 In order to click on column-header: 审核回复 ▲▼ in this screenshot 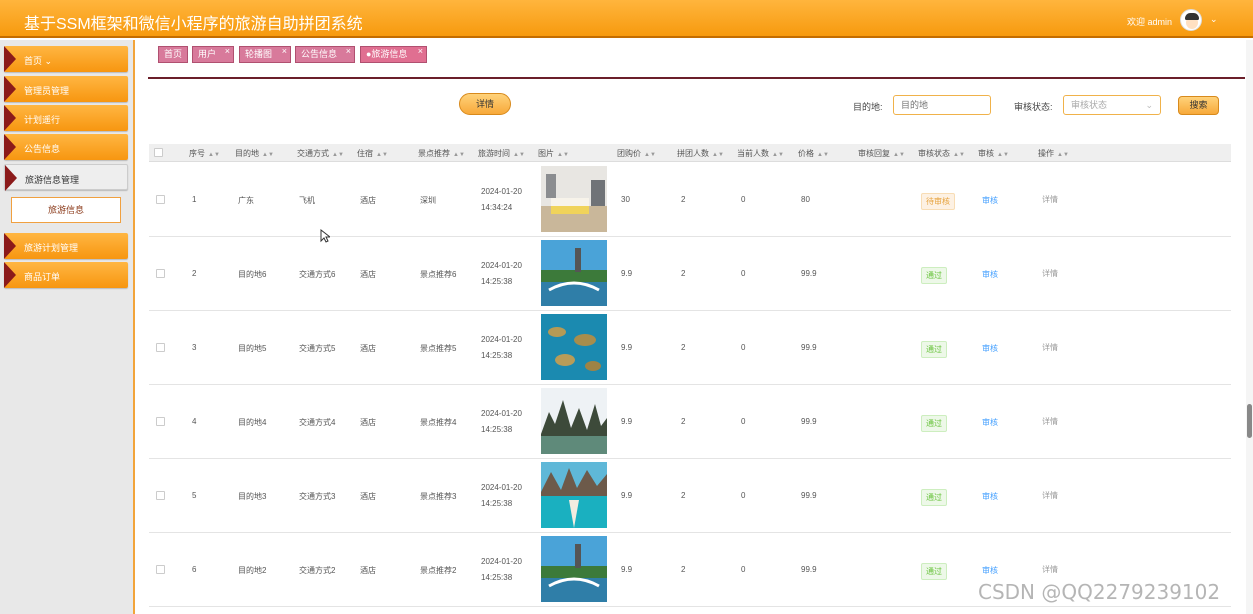, I will do `click(881, 153)`.